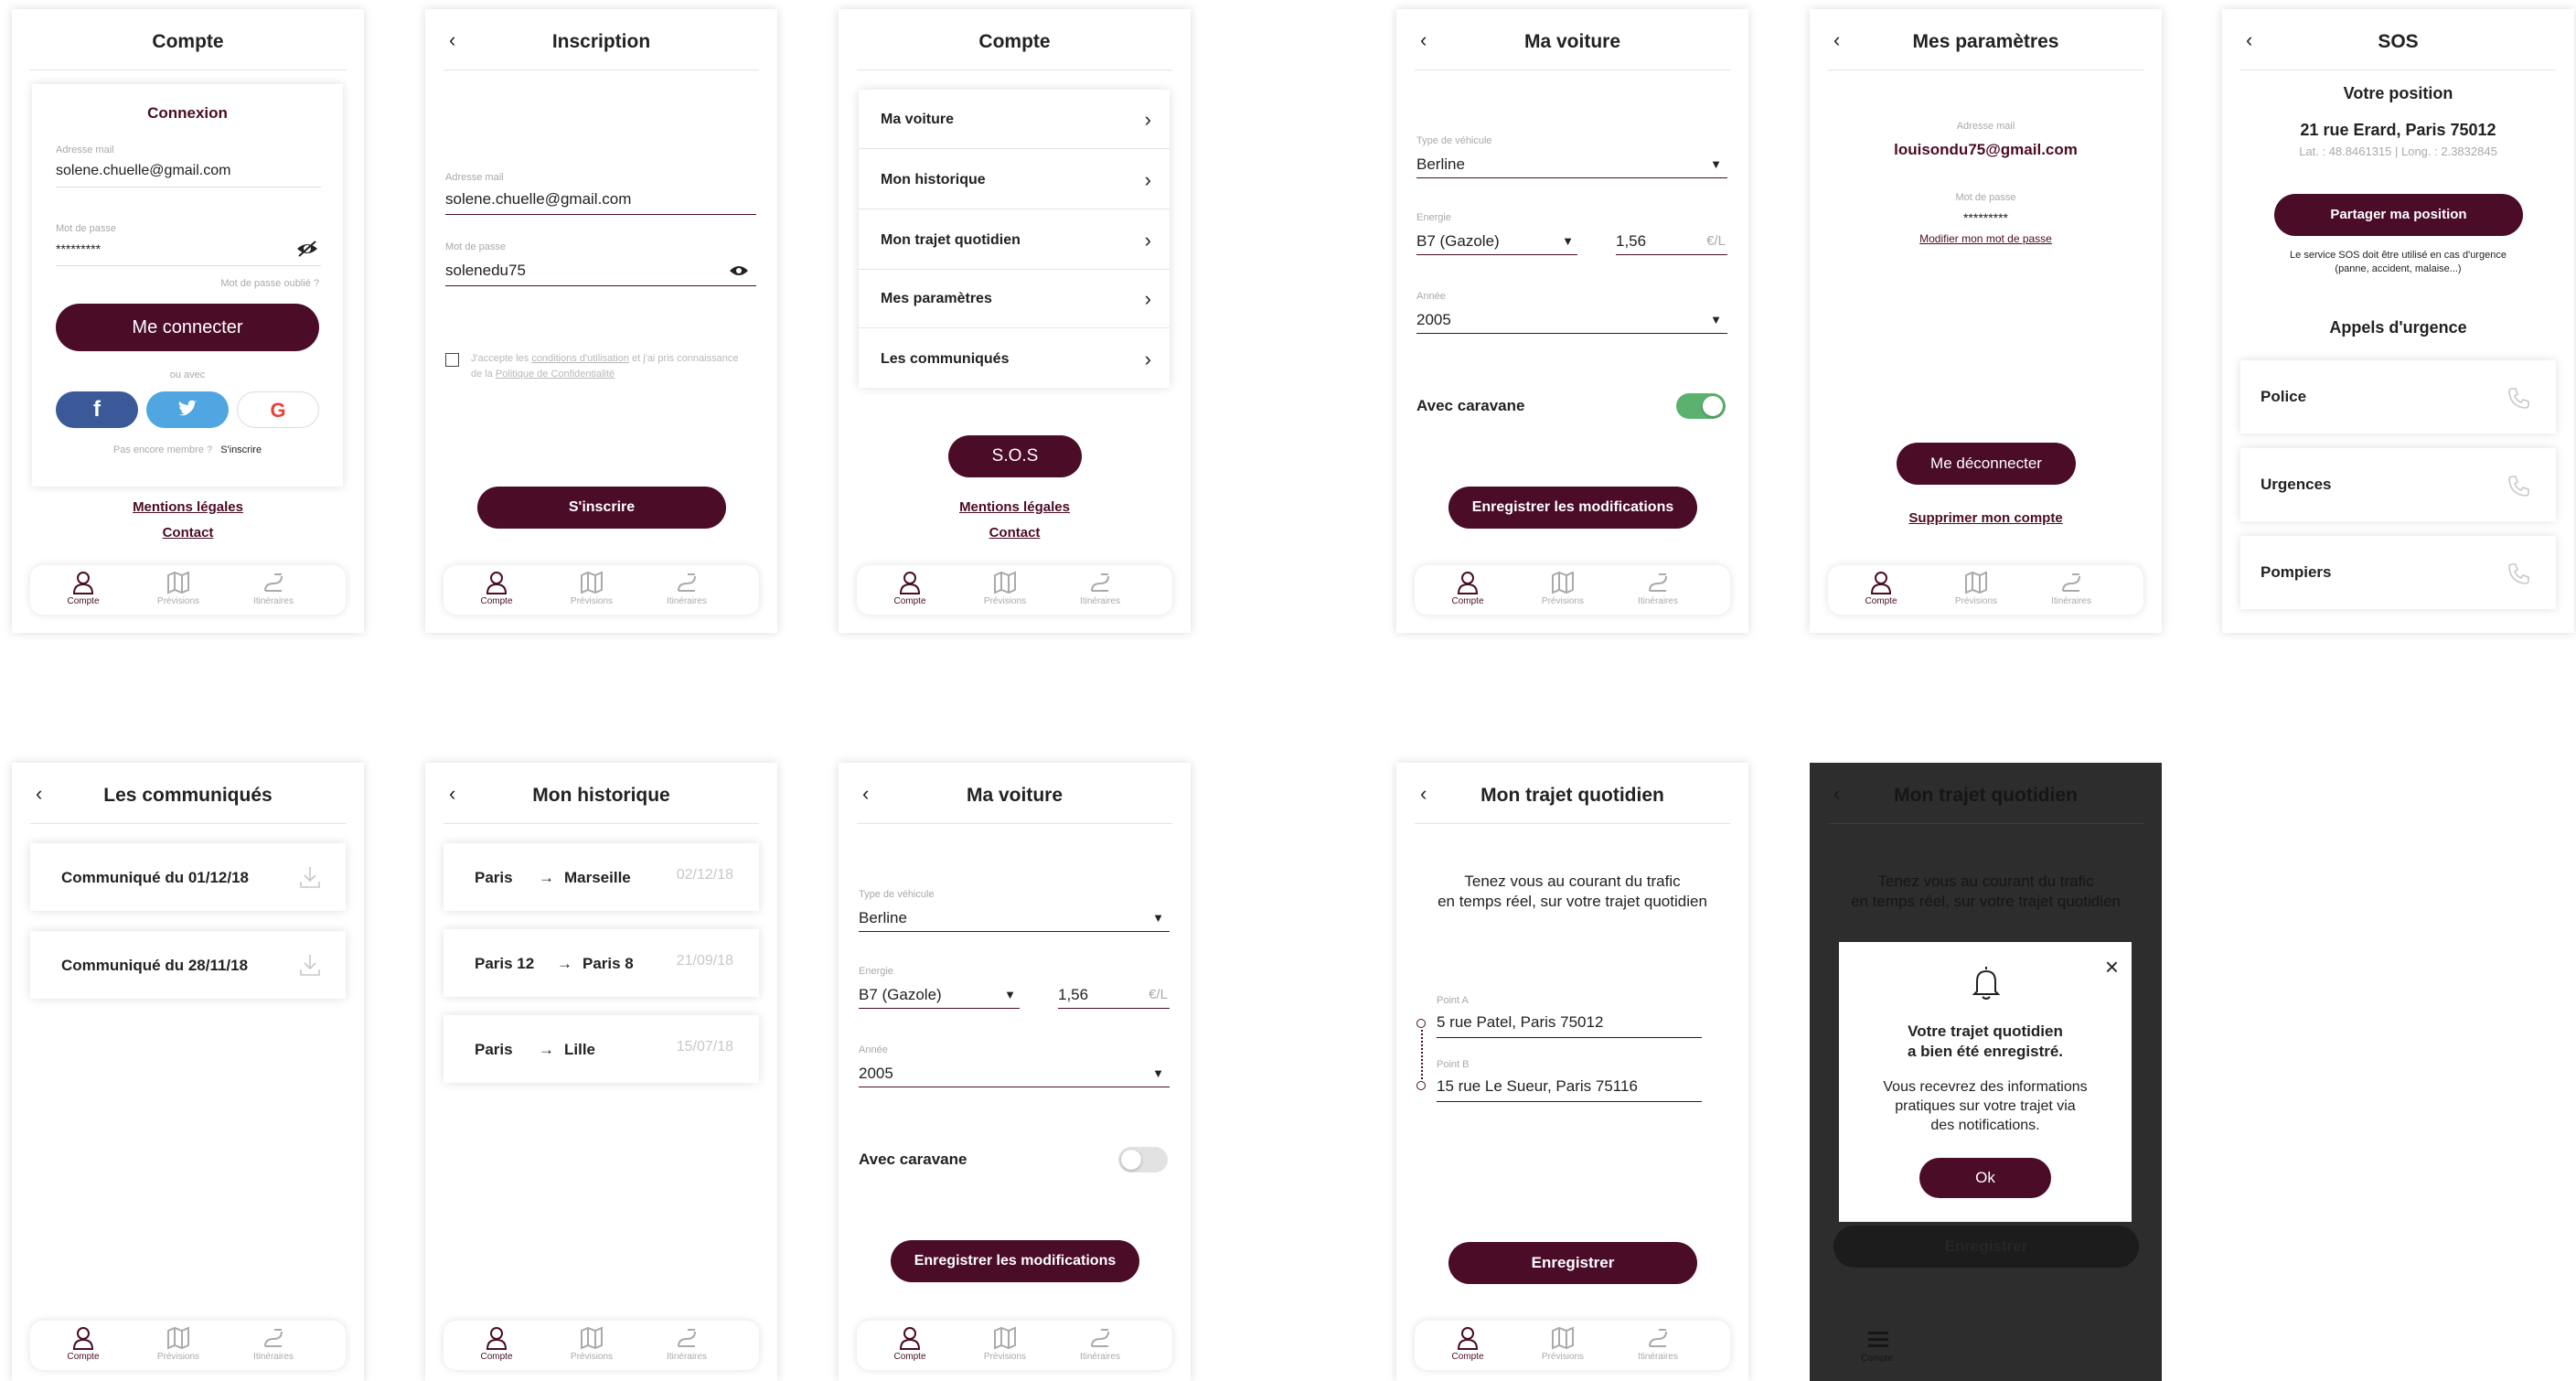  What do you see at coordinates (1985, 1126) in the screenshot?
I see `modal-text-line-3: des notifications.` at bounding box center [1985, 1126].